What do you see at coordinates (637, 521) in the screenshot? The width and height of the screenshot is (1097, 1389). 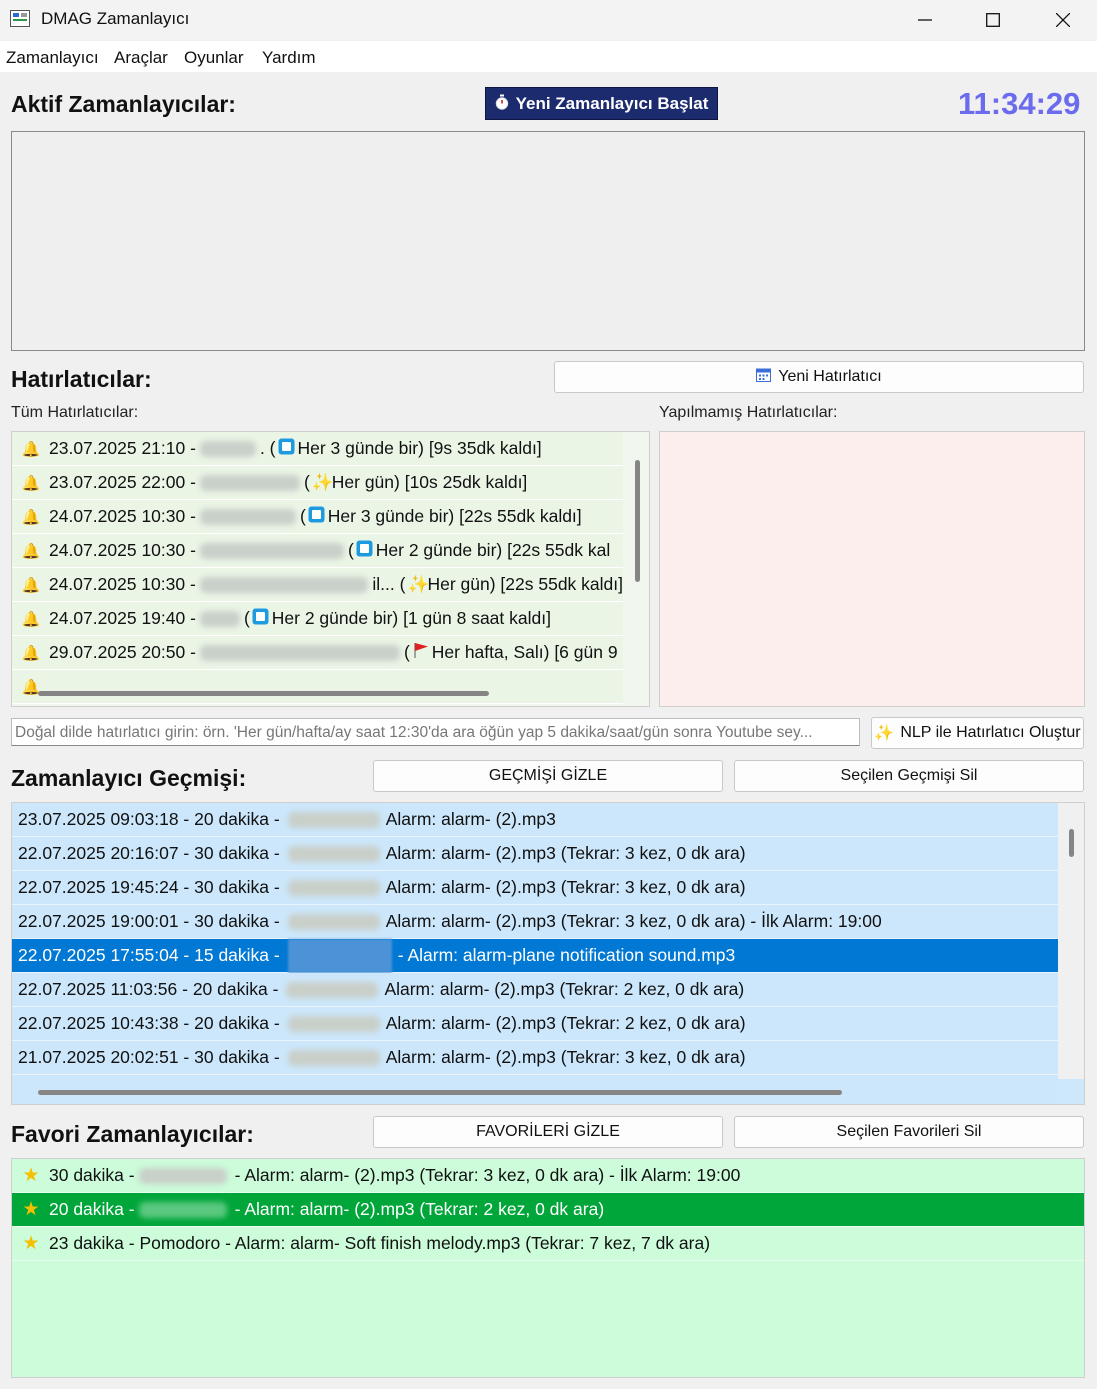 I see `reminders-vscroll` at bounding box center [637, 521].